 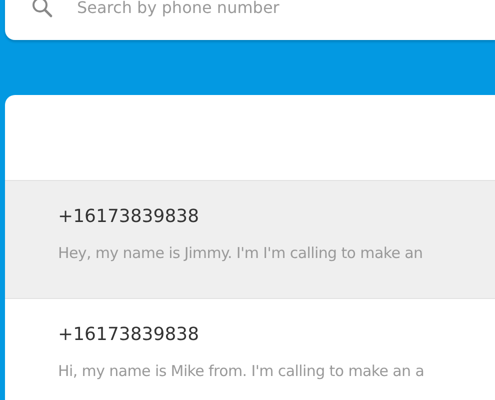 I want to click on search-icon, so click(x=42, y=9).